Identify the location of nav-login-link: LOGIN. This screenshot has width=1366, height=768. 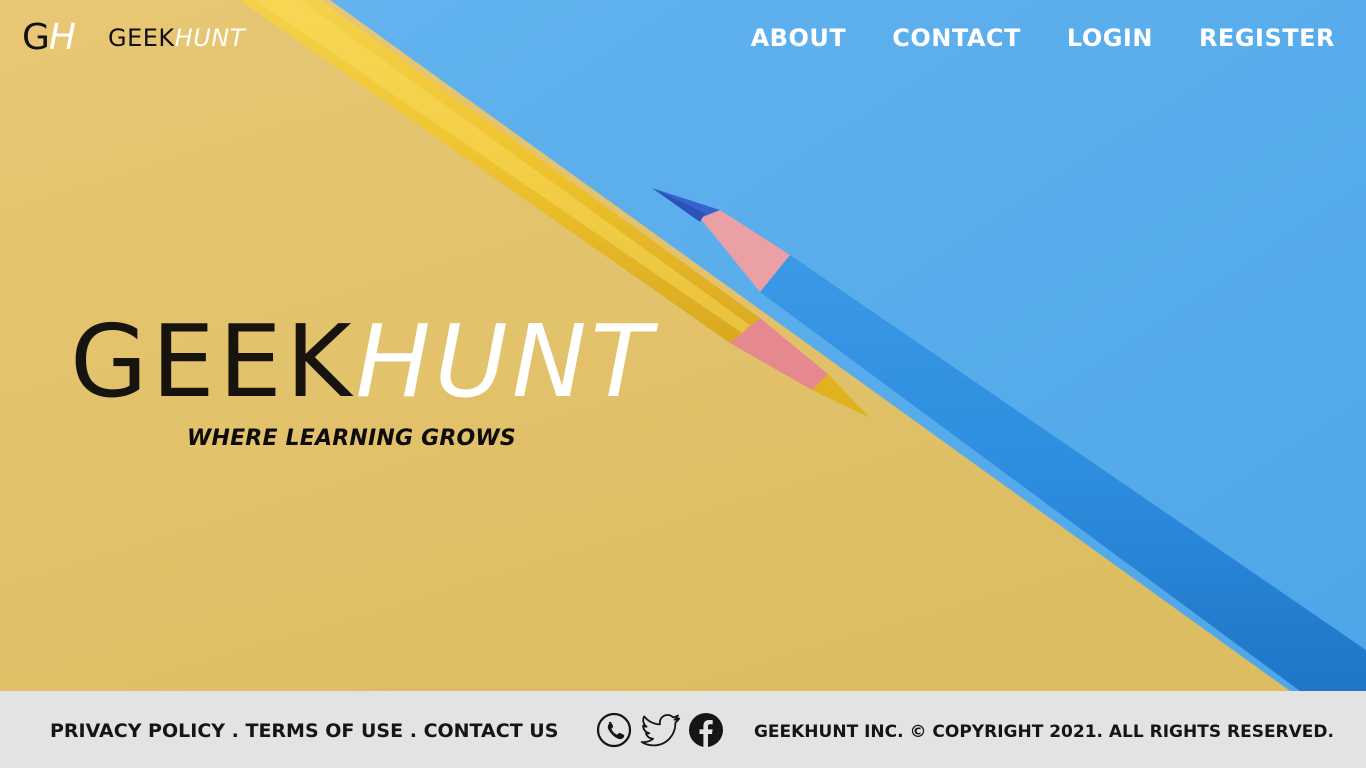
(1110, 38).